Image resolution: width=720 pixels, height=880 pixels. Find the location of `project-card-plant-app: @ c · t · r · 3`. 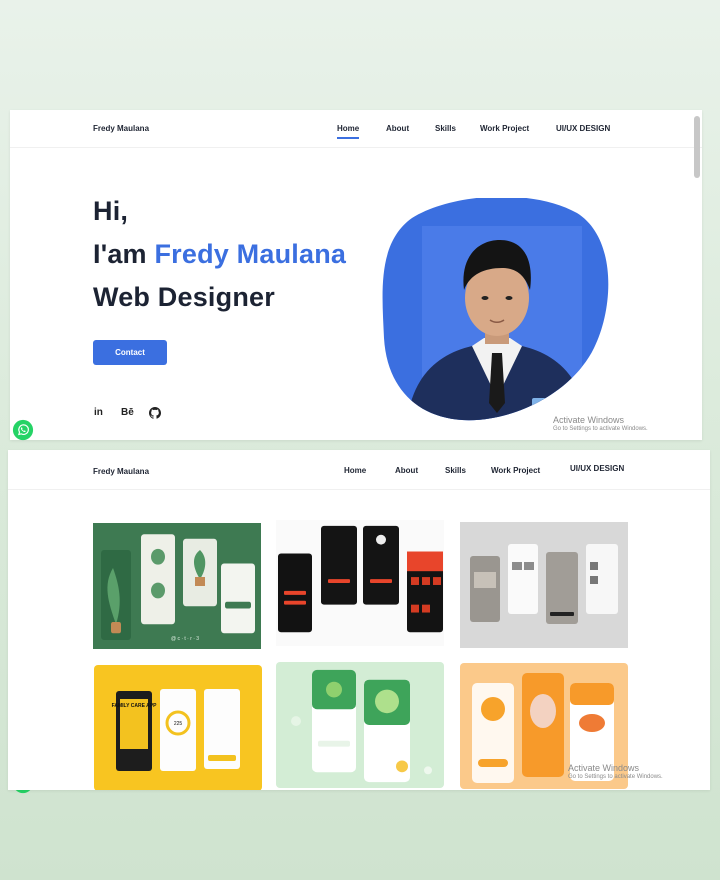

project-card-plant-app: @ c · t · r · 3 is located at coordinates (177, 586).